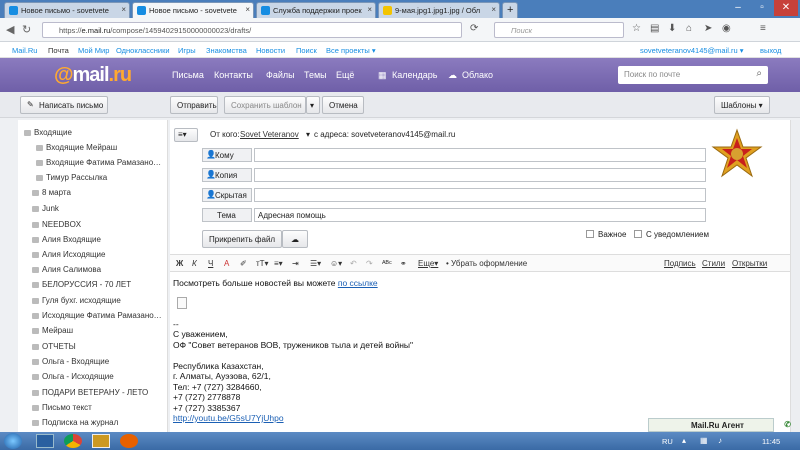 The height and width of the screenshot is (450, 800). I want to click on folder-taskbar-icon, so click(101, 441).